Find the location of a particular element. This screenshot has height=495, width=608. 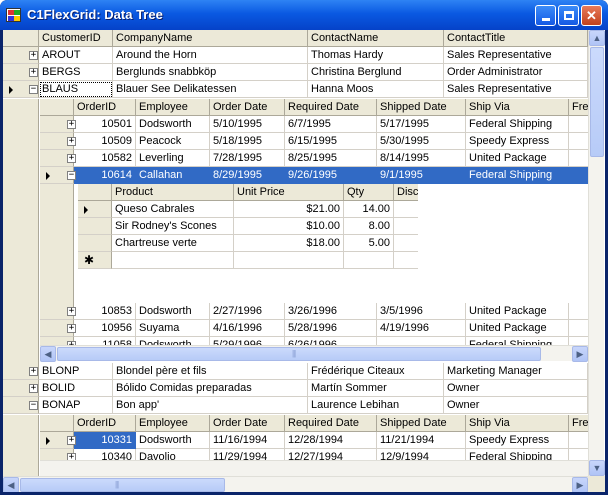

main-scroll-right-button: ▶ is located at coordinates (580, 484).